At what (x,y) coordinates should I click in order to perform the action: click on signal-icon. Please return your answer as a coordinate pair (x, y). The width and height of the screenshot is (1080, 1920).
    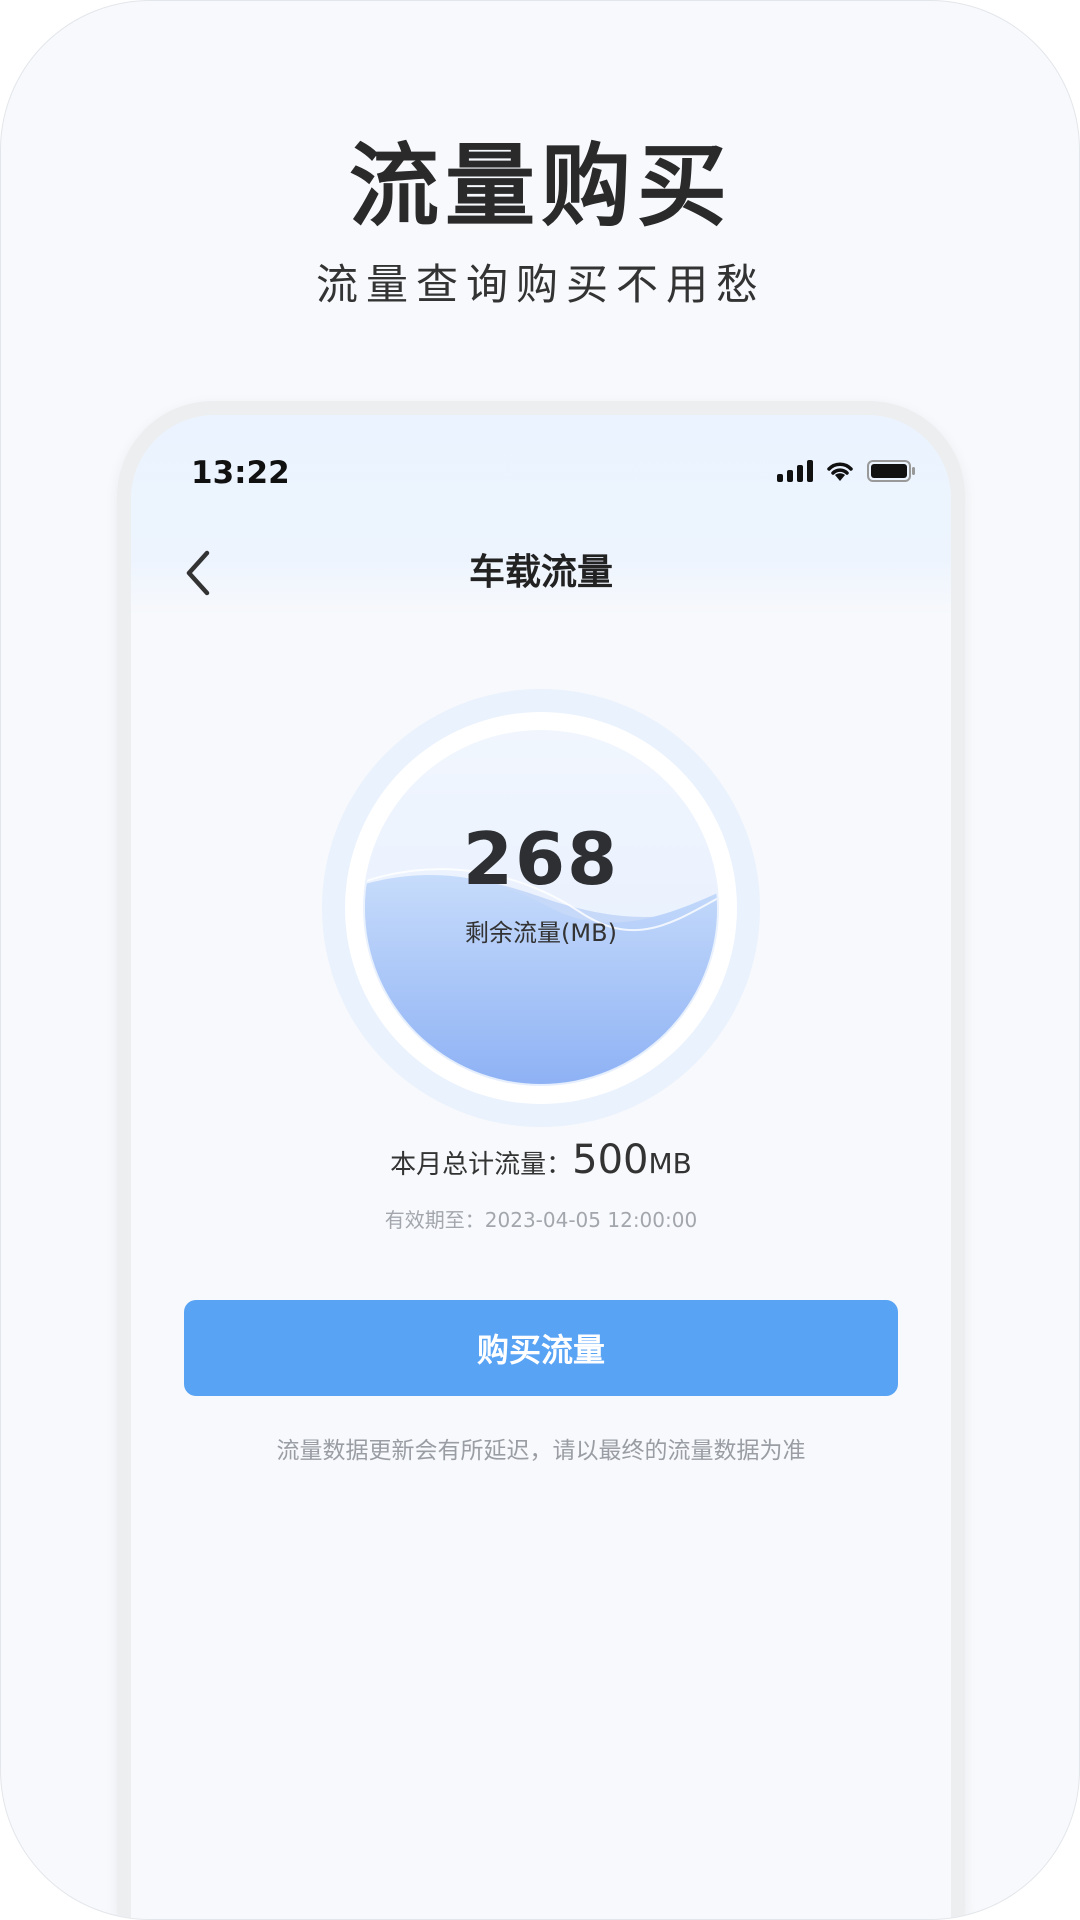
    Looking at the image, I should click on (795, 471).